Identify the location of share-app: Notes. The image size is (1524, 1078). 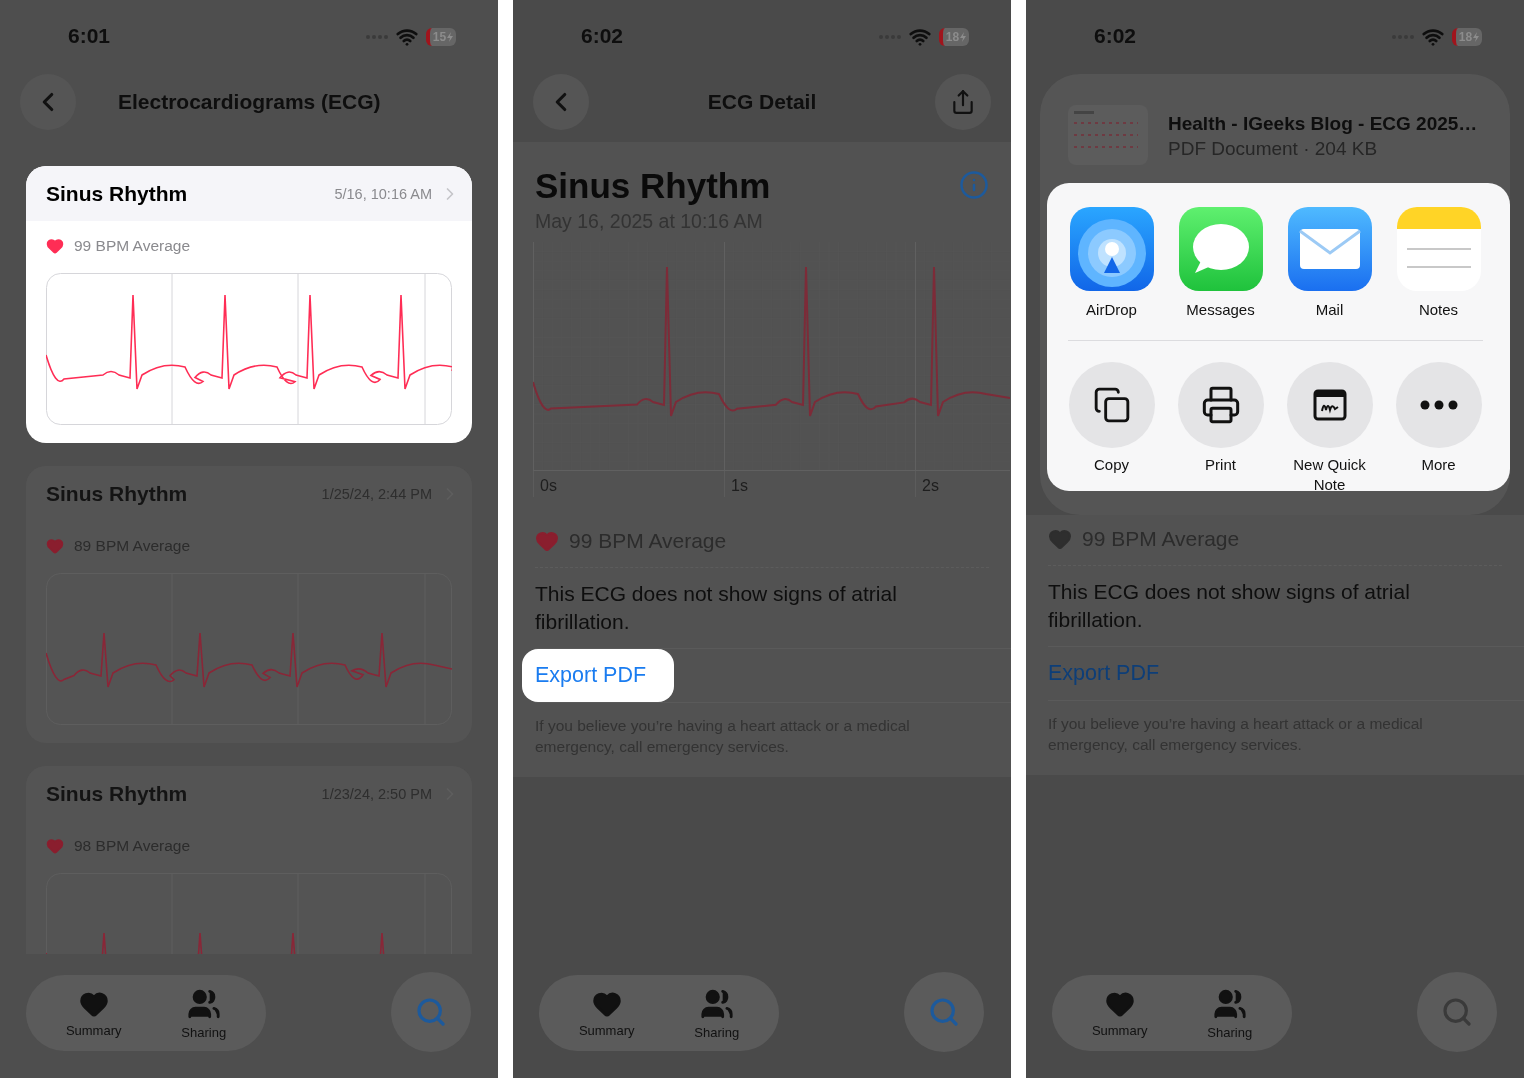
(1438, 263).